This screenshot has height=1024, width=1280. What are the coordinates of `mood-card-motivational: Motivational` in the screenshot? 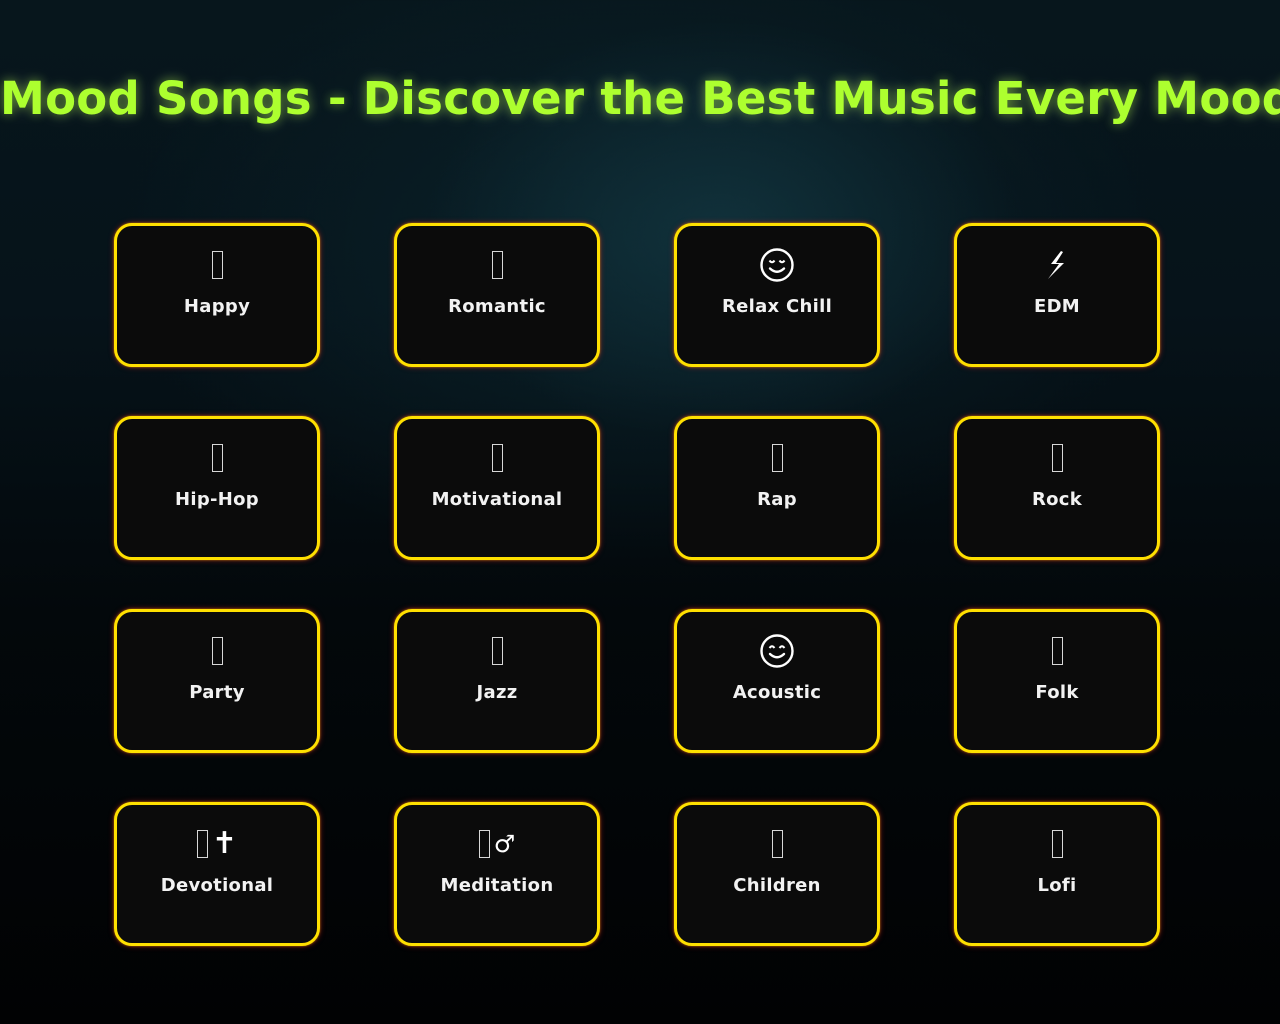 It's located at (497, 488).